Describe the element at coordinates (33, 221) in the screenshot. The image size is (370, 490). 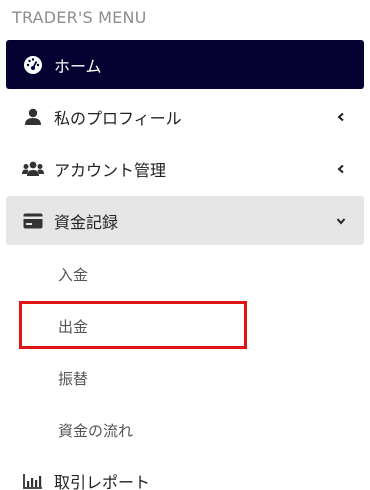
I see `credit-card-icon` at that location.